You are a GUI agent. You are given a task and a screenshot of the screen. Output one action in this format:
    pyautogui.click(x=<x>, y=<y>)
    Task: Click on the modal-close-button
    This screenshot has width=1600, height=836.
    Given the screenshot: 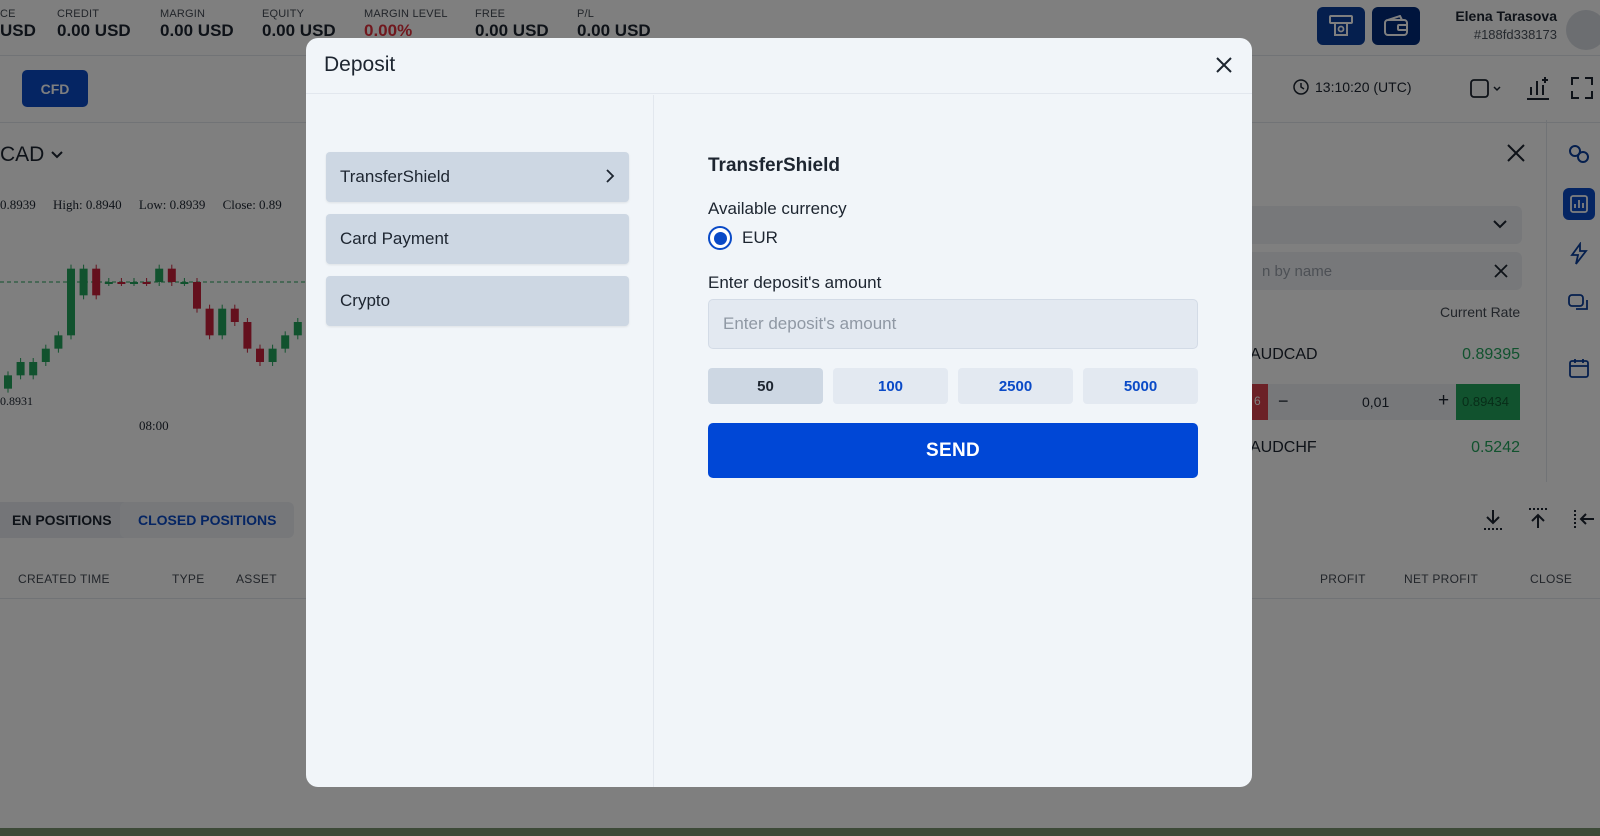 What is the action you would take?
    pyautogui.click(x=1224, y=65)
    